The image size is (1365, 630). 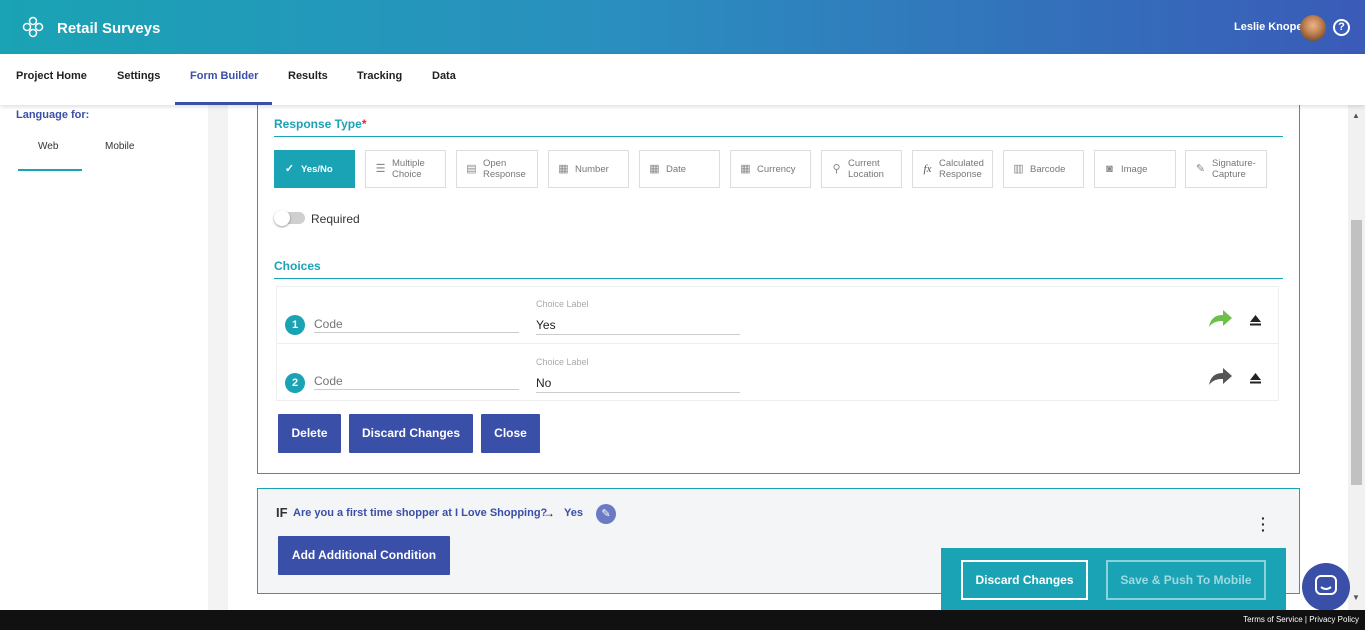 I want to click on condition-answer: Yes, so click(x=573, y=513).